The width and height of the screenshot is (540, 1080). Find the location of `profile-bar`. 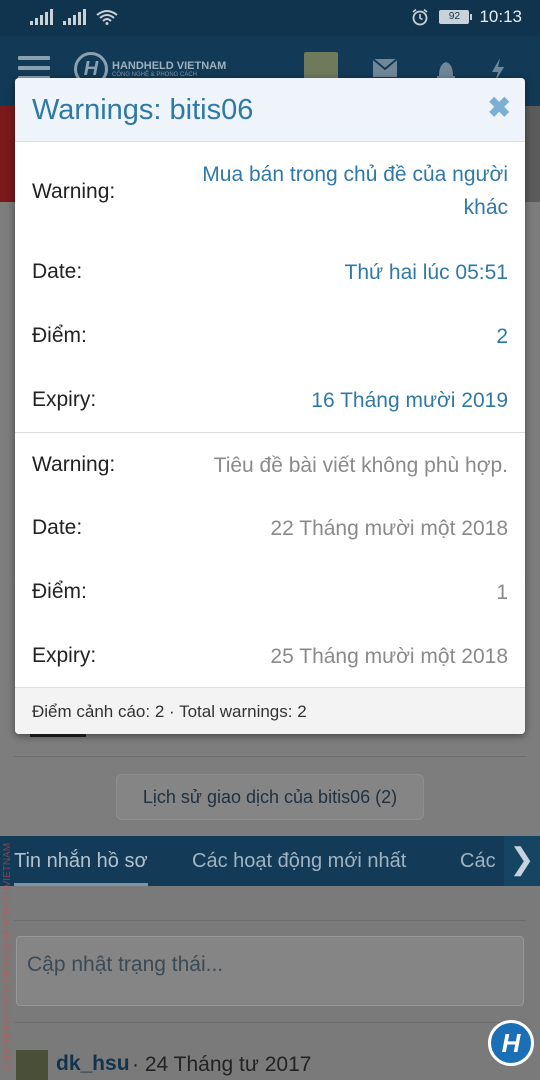

profile-bar is located at coordinates (58, 735).